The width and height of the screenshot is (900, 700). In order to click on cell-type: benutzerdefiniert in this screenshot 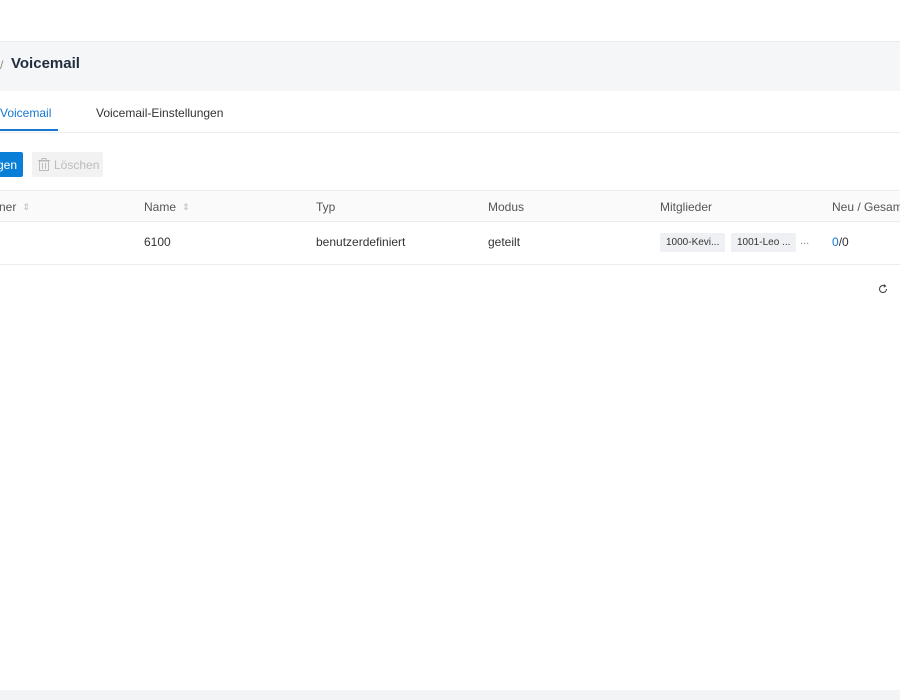, I will do `click(361, 242)`.